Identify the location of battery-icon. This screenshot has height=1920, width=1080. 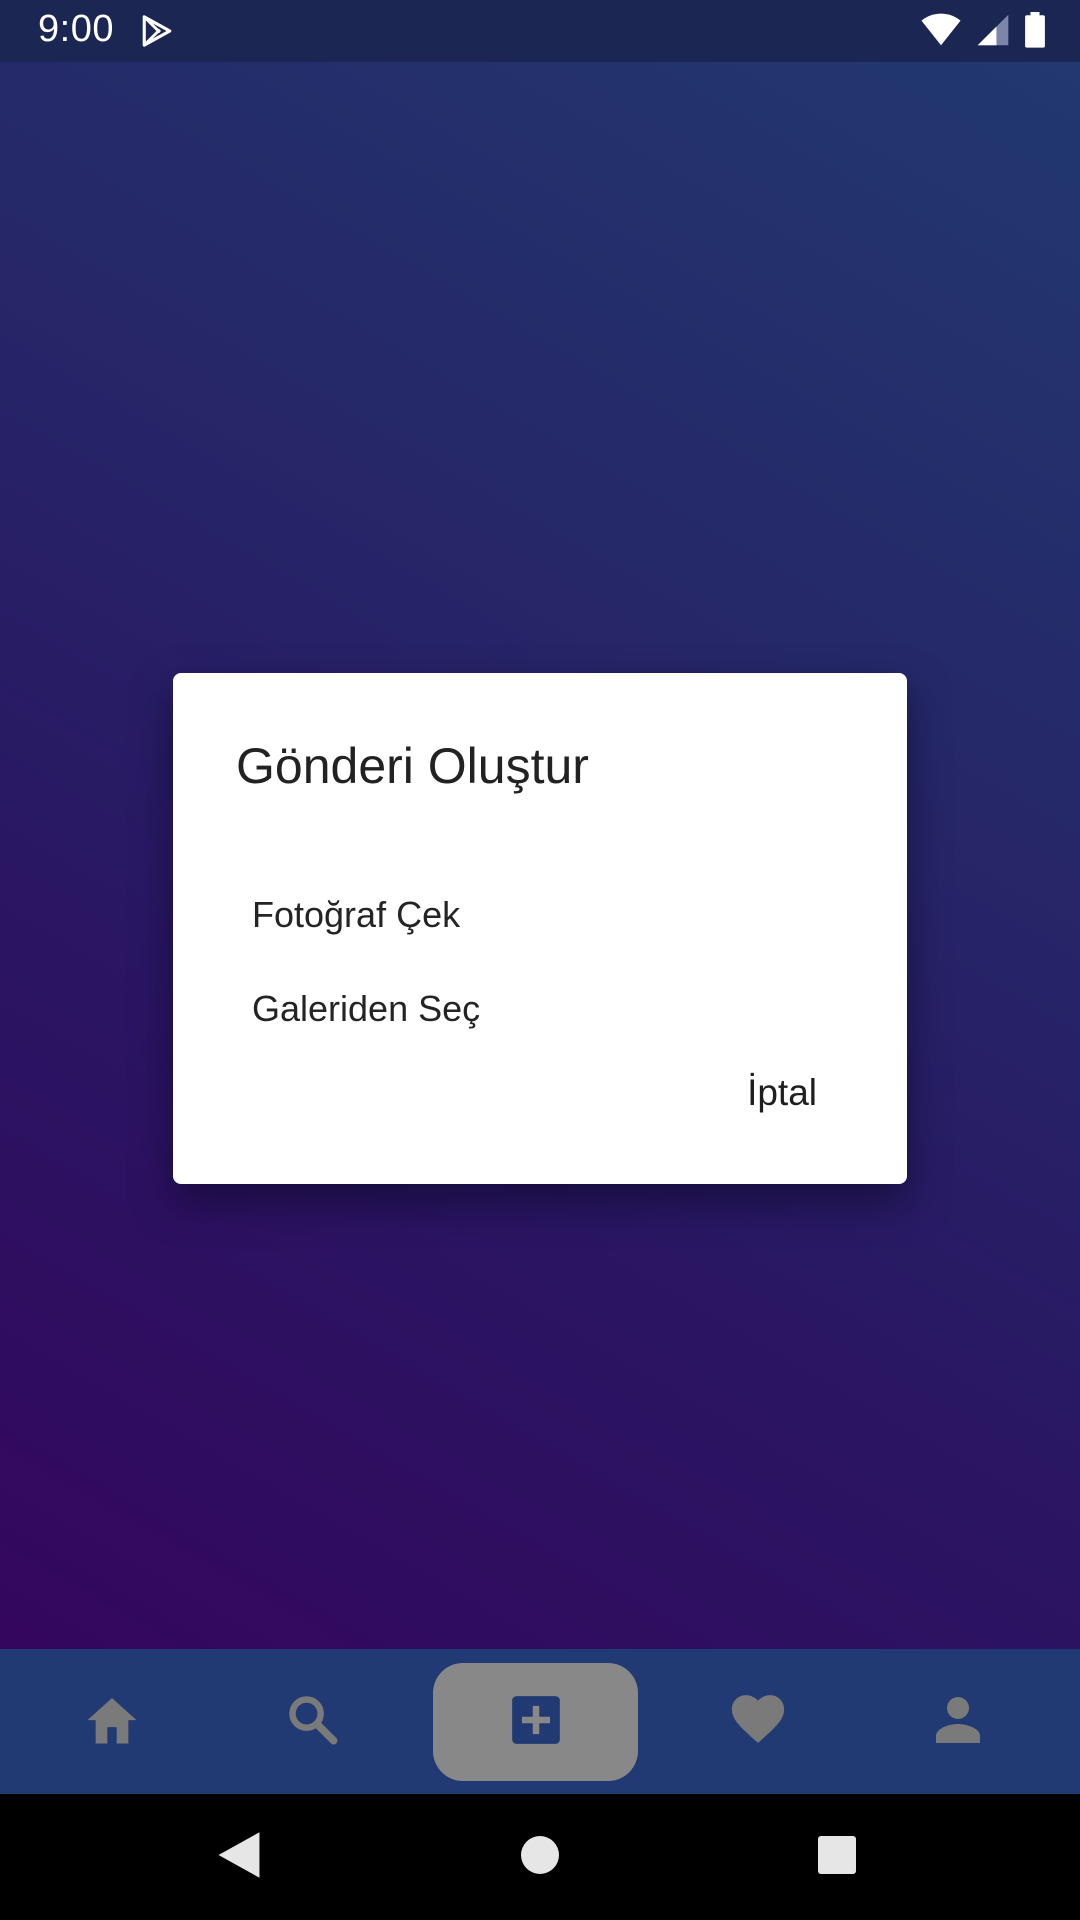
(1035, 32).